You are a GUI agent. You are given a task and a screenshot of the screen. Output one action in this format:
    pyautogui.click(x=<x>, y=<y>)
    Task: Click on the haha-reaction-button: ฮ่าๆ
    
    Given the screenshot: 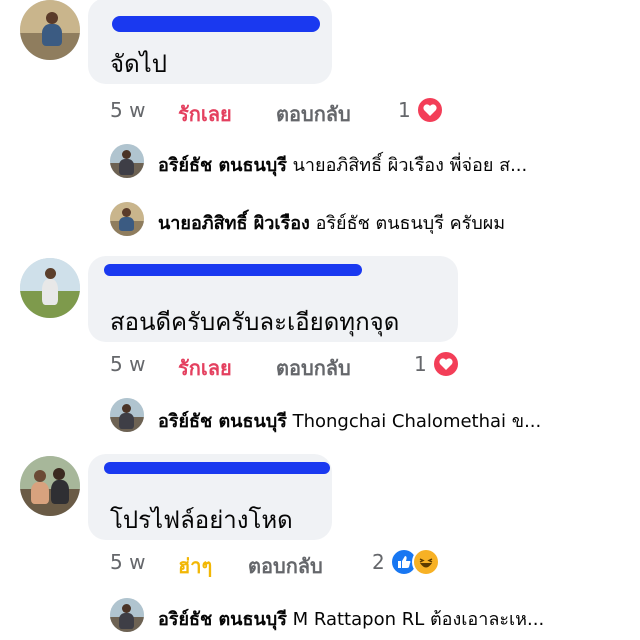 What is the action you would take?
    pyautogui.click(x=195, y=566)
    